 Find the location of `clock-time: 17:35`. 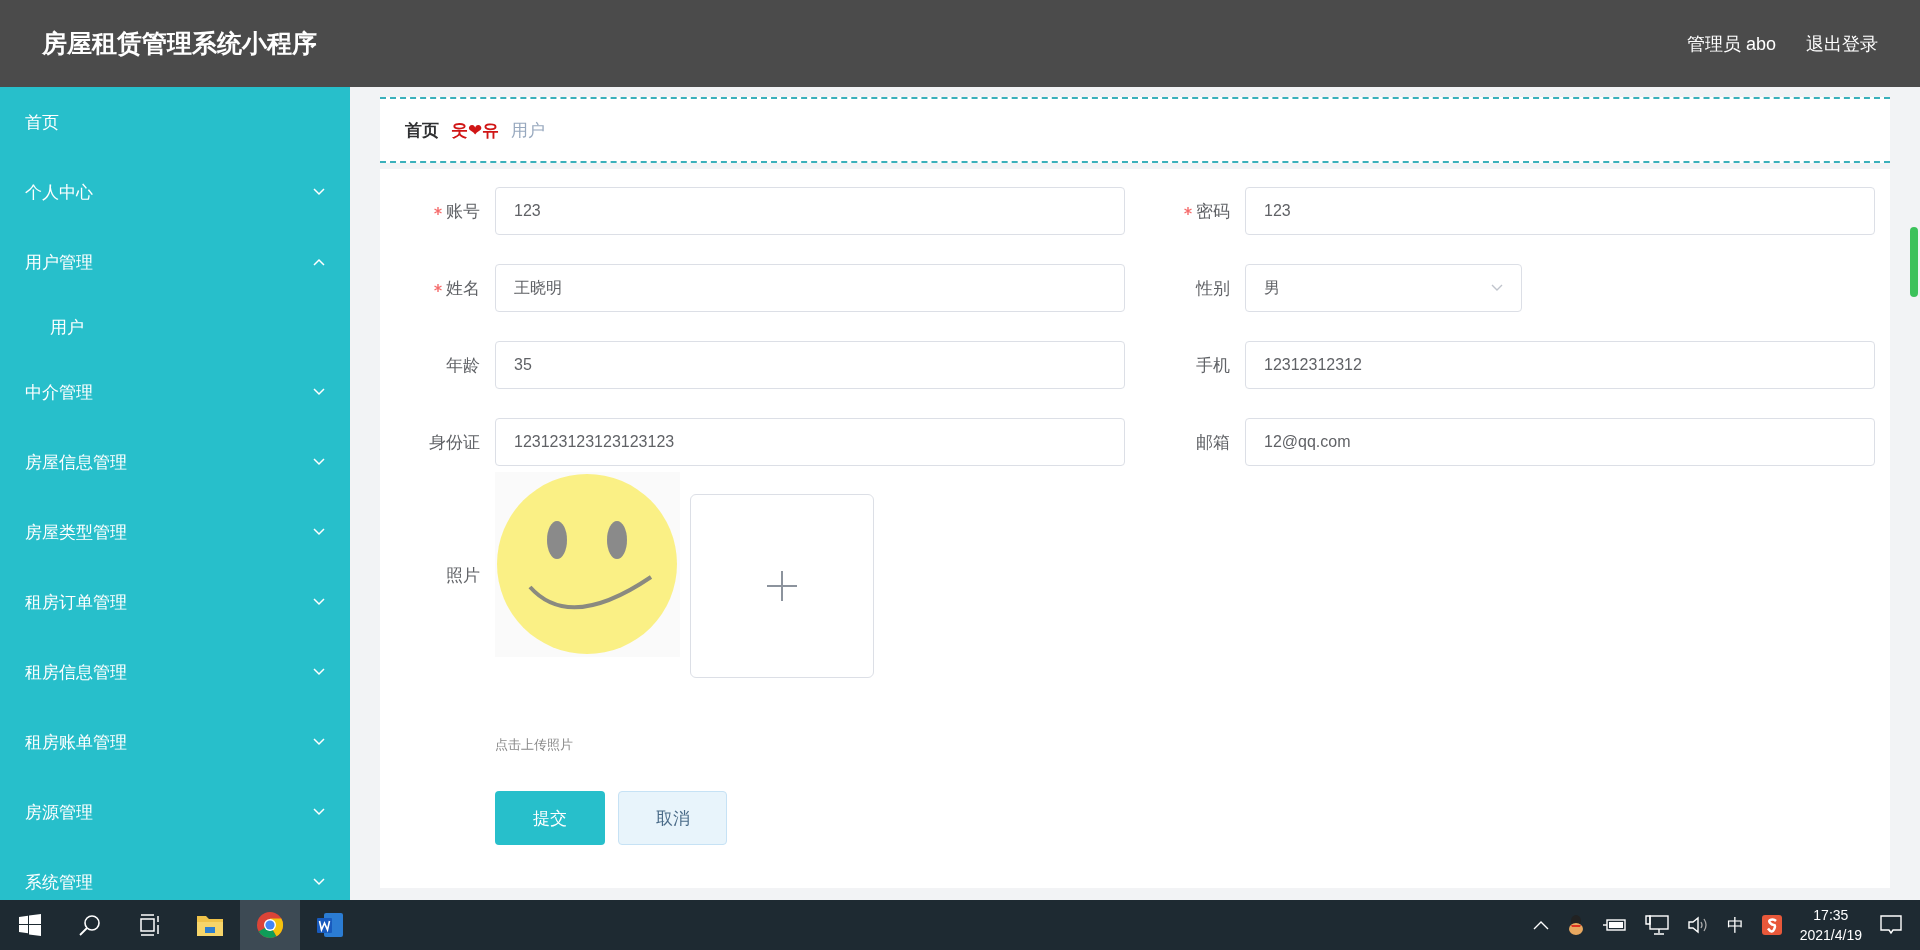

clock-time: 17:35 is located at coordinates (1831, 915).